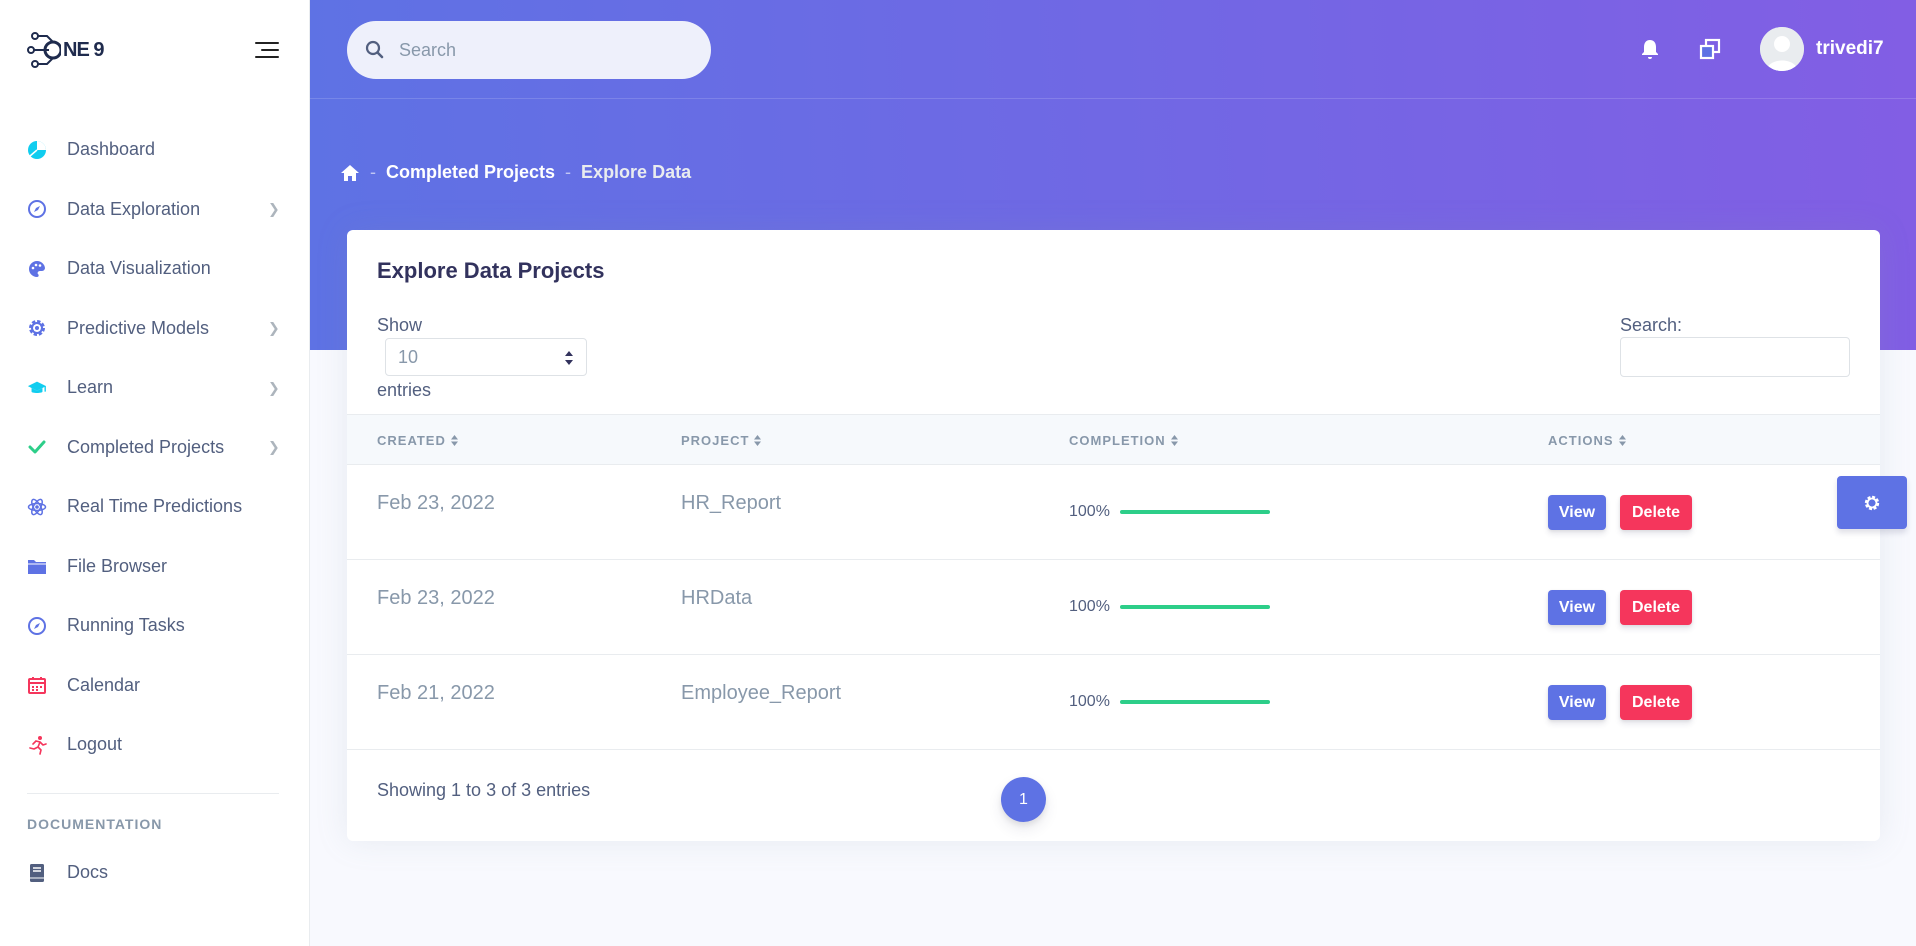 The width and height of the screenshot is (1916, 946). What do you see at coordinates (350, 173) in the screenshot?
I see `home-icon` at bounding box center [350, 173].